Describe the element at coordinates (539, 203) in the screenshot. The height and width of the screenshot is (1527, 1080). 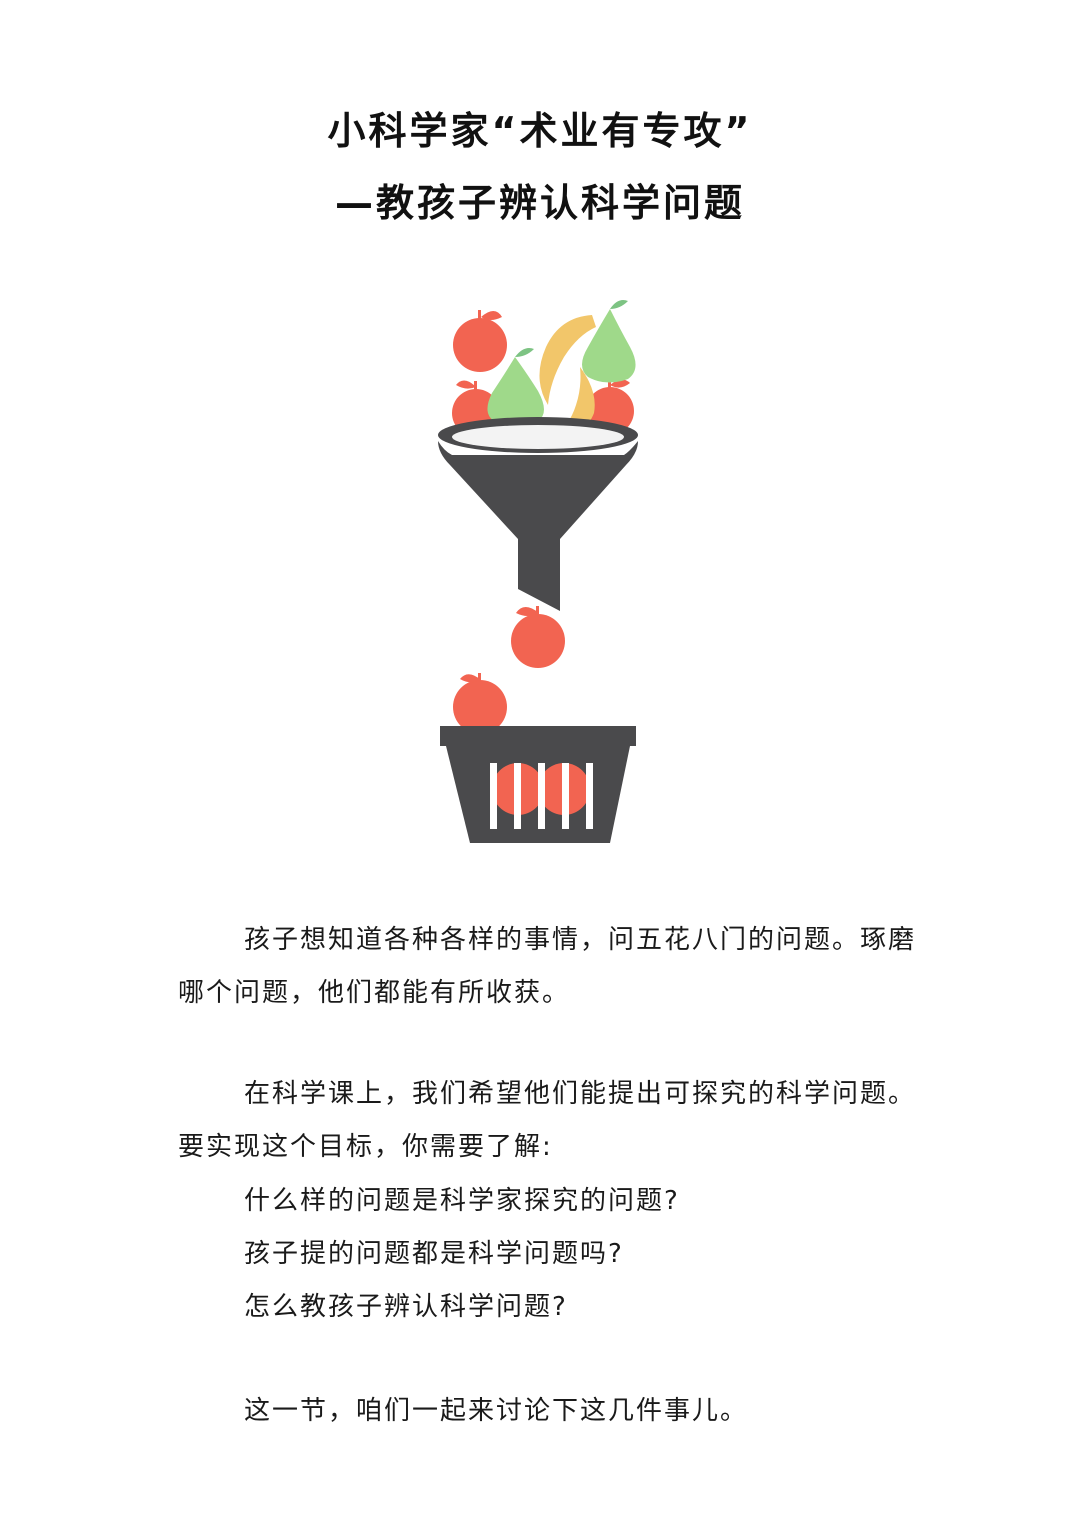
I see `page-subtitle: —教孩子辨认科学问题` at that location.